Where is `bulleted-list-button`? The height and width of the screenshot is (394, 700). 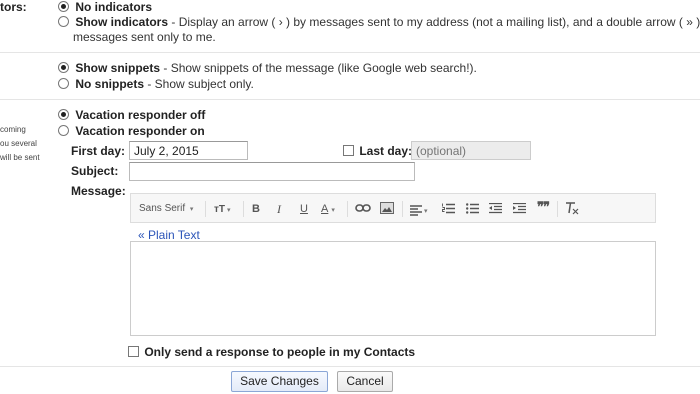 bulleted-list-button is located at coordinates (472, 210).